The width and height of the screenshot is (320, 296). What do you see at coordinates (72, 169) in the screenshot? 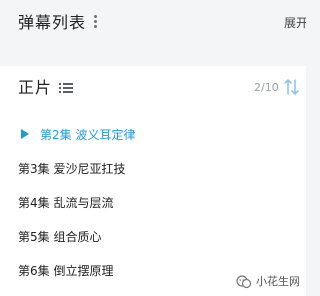
I see `episode-label: 第3集 爱沙尼亚扛技` at bounding box center [72, 169].